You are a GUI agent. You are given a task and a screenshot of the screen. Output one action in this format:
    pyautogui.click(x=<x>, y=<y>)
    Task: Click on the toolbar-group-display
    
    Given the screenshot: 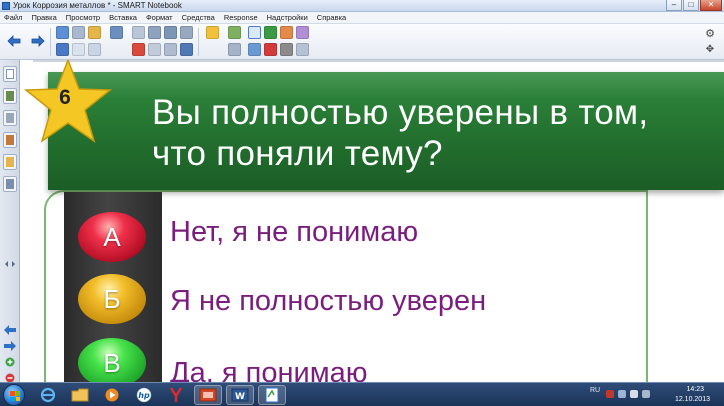 What is the action you would take?
    pyautogui.click(x=117, y=33)
    